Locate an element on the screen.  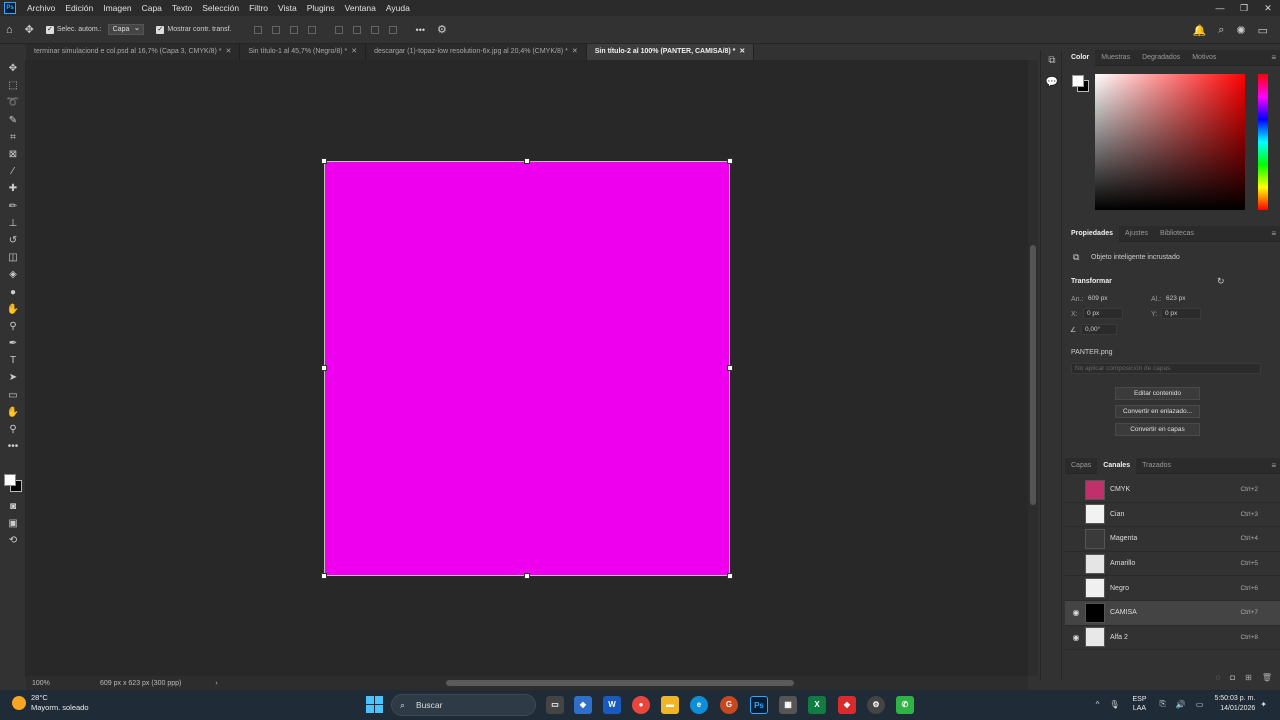
menu-imagen: Imagen is located at coordinates (117, 8).